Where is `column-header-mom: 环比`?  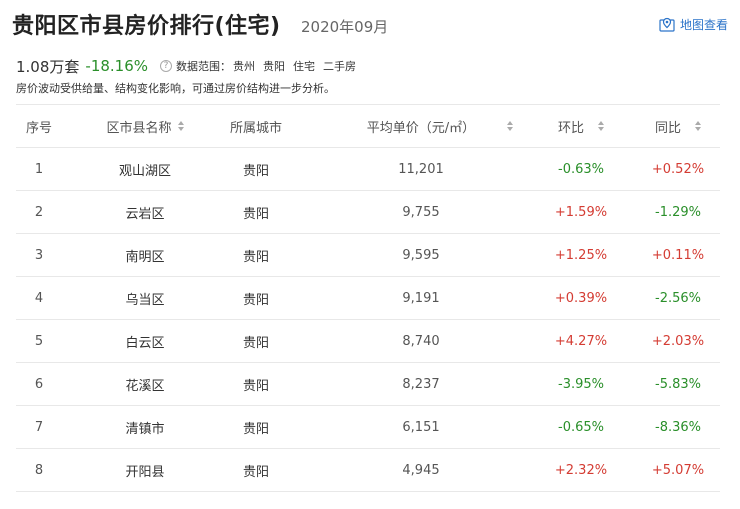 column-header-mom: 环比 is located at coordinates (581, 126).